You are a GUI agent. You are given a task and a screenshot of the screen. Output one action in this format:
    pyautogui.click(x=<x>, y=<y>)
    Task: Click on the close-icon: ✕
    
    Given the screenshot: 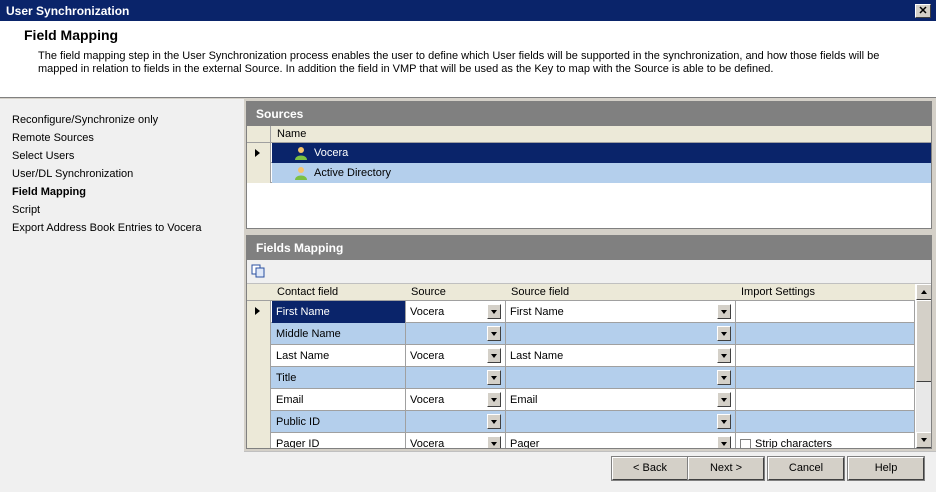 What is the action you would take?
    pyautogui.click(x=923, y=11)
    